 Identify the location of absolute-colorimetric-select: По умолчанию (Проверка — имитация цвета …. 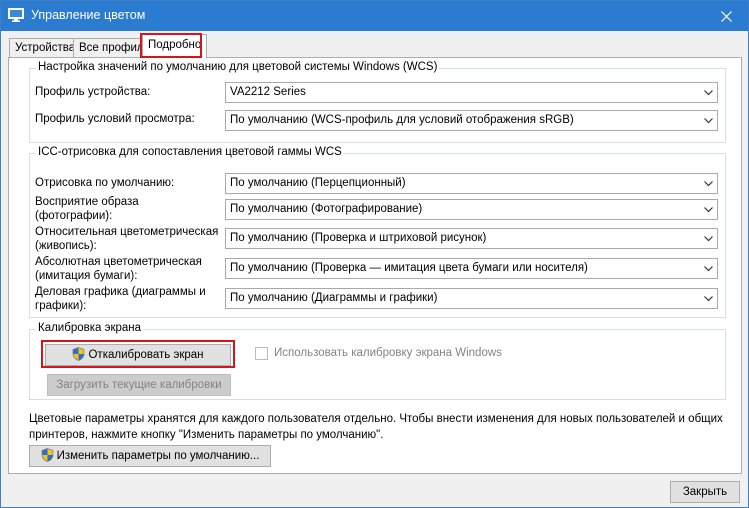
(471, 268).